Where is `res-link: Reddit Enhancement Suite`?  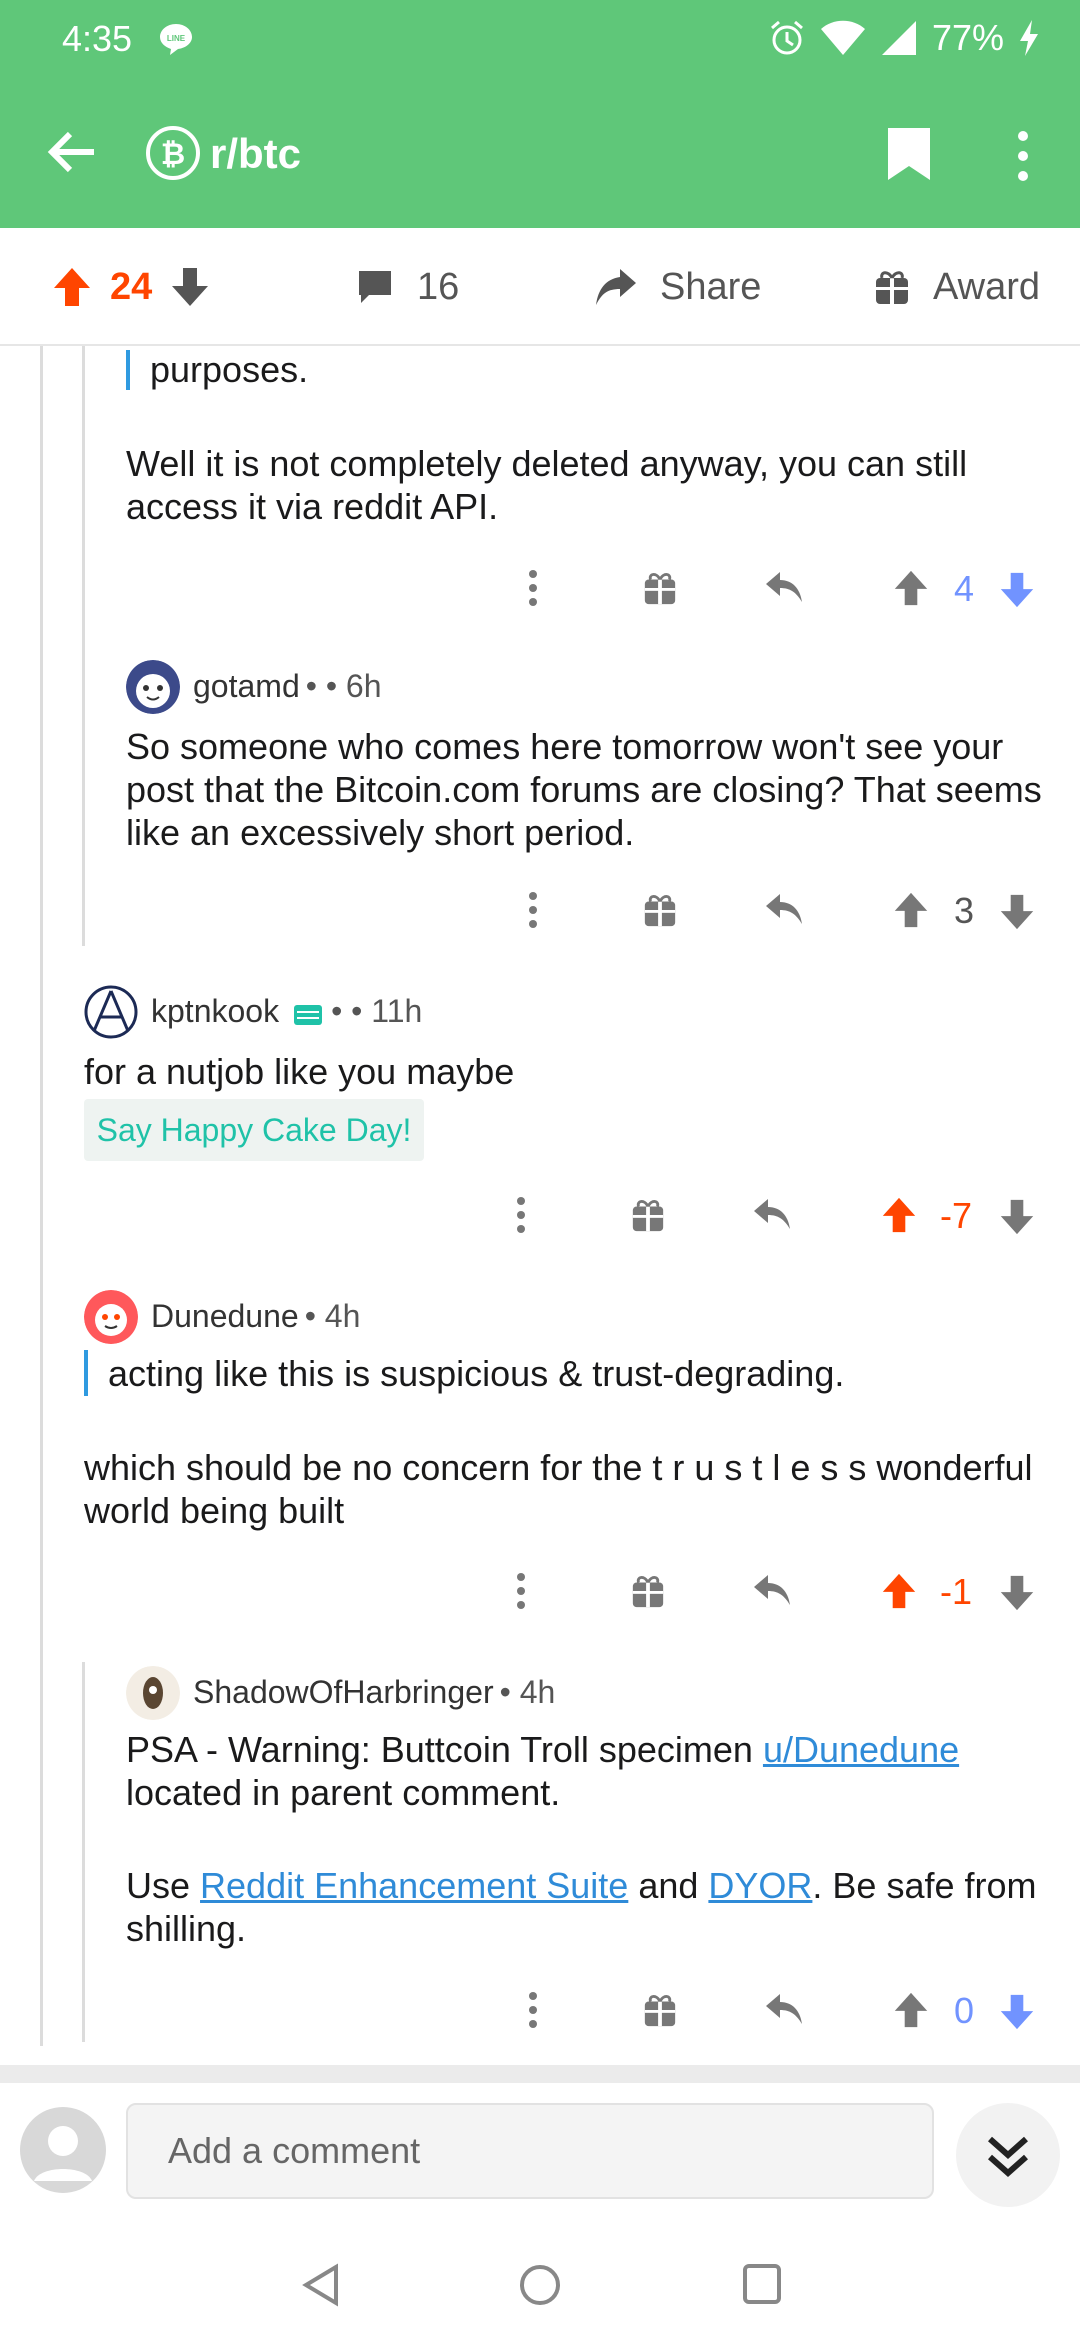
res-link: Reddit Enhancement Suite is located at coordinates (414, 1885).